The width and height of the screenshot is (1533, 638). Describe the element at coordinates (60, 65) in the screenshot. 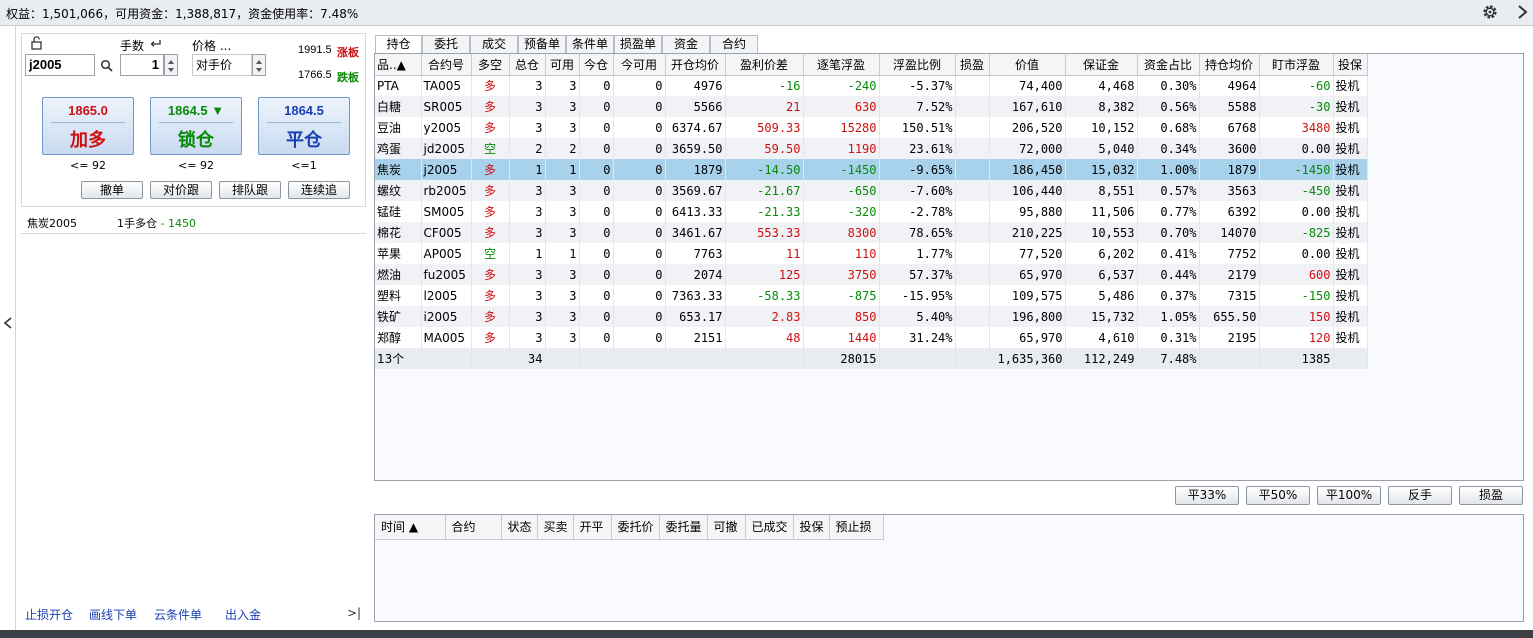

I see `contract-input: j2005` at that location.